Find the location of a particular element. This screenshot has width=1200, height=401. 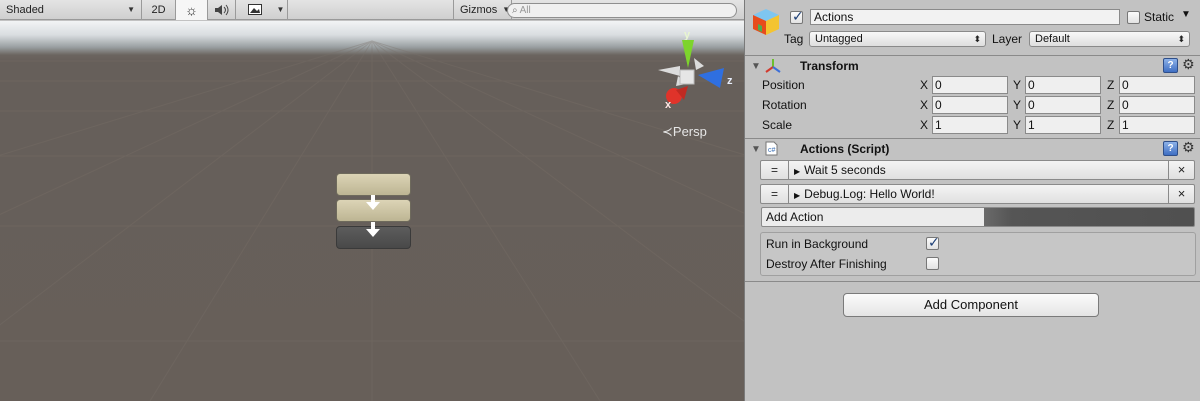

destroy-after-finishing-checkbox is located at coordinates (932, 263).